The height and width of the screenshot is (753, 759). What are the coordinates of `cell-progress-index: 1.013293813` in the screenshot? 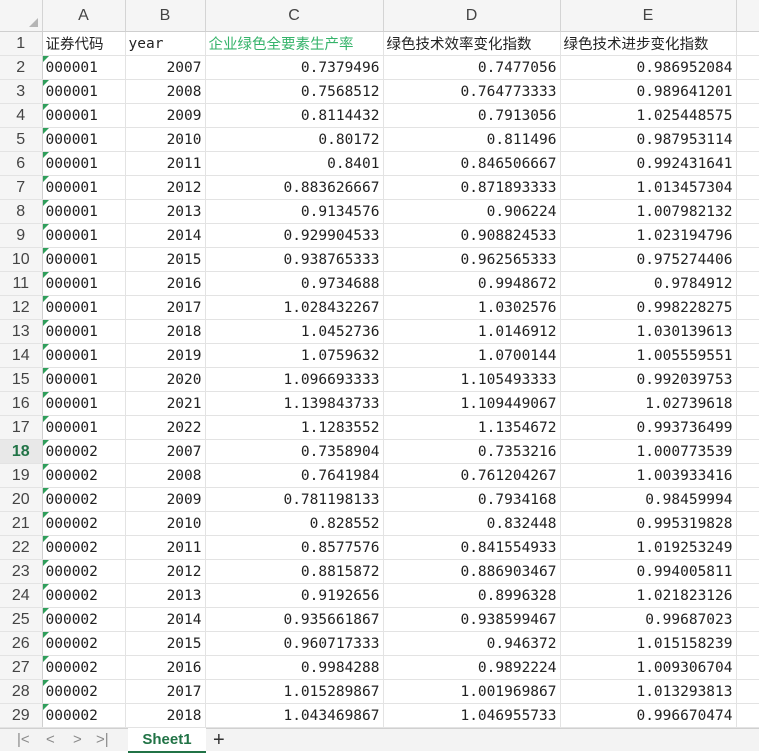 It's located at (648, 691).